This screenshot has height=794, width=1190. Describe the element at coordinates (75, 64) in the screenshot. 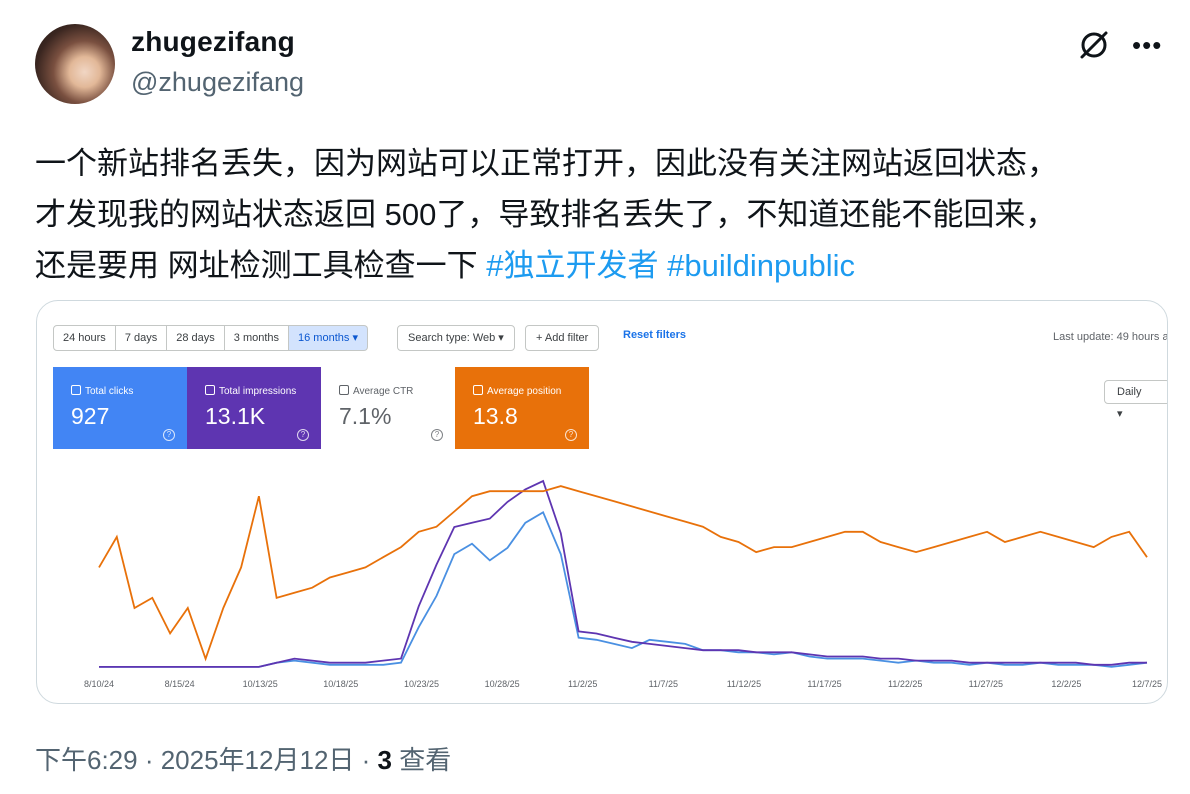

I see `avatar` at that location.